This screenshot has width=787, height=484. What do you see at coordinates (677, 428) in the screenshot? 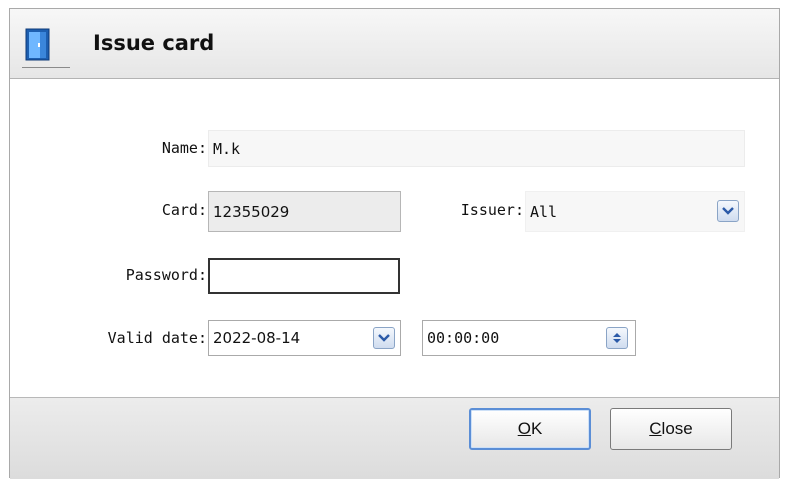
I see `close-label-rest: lose` at bounding box center [677, 428].